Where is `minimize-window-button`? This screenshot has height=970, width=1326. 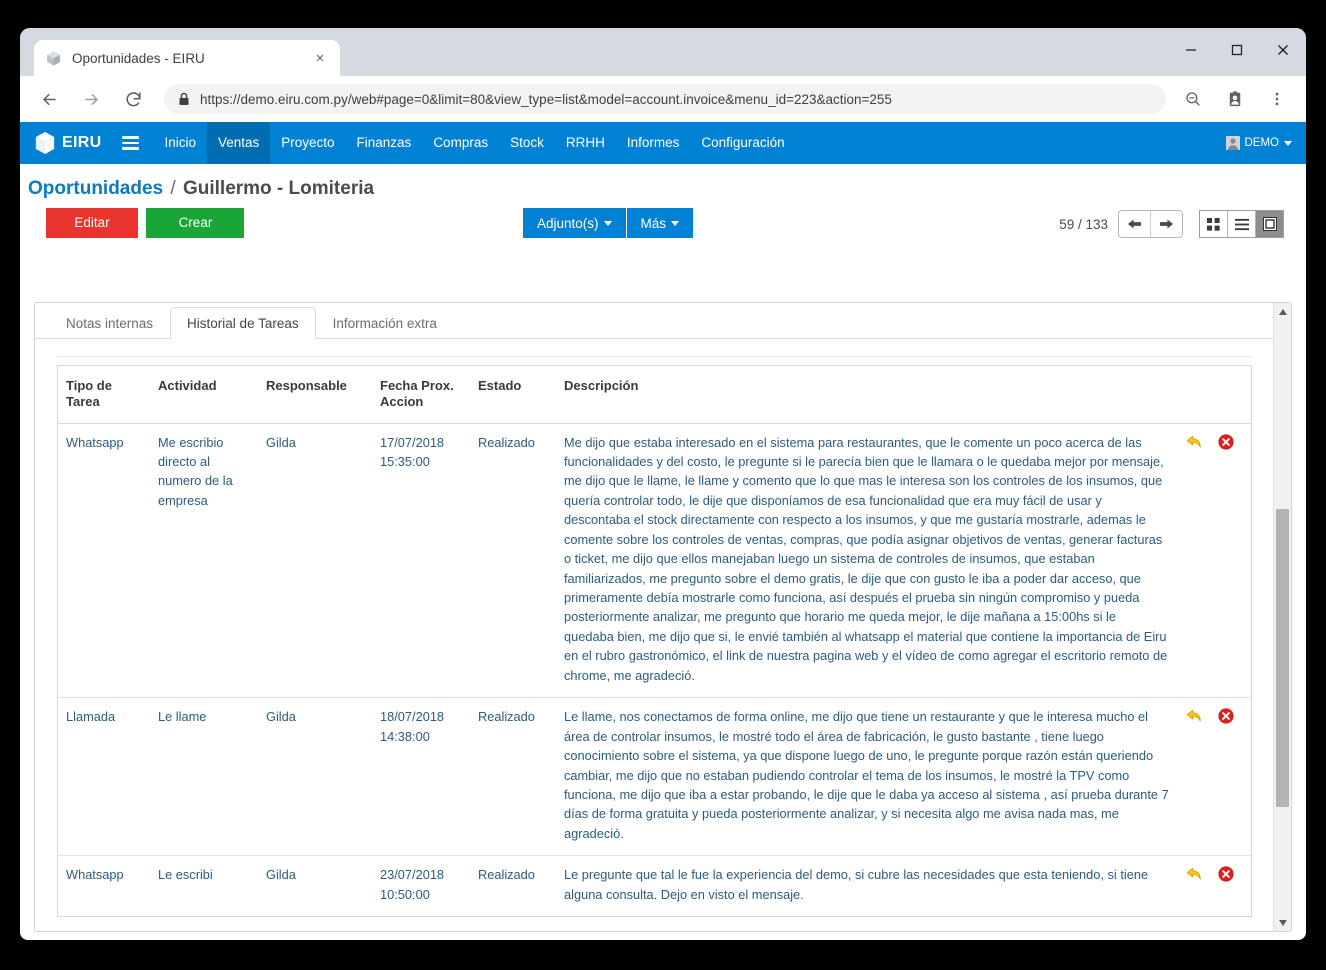
minimize-window-button is located at coordinates (1191, 50).